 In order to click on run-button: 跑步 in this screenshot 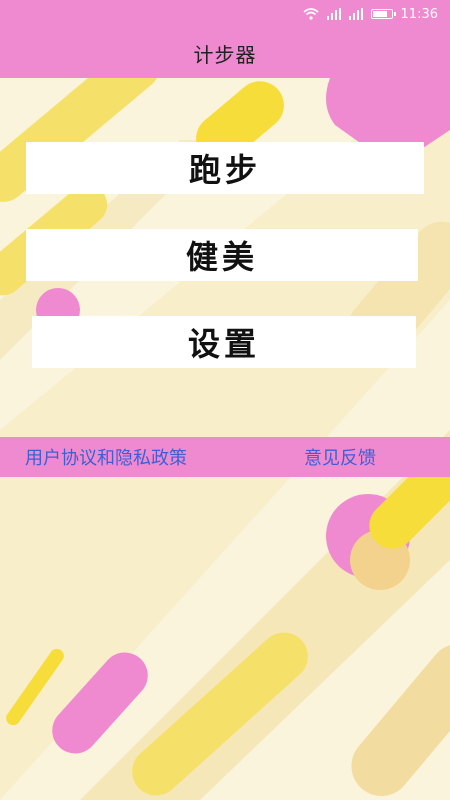, I will do `click(225, 168)`.